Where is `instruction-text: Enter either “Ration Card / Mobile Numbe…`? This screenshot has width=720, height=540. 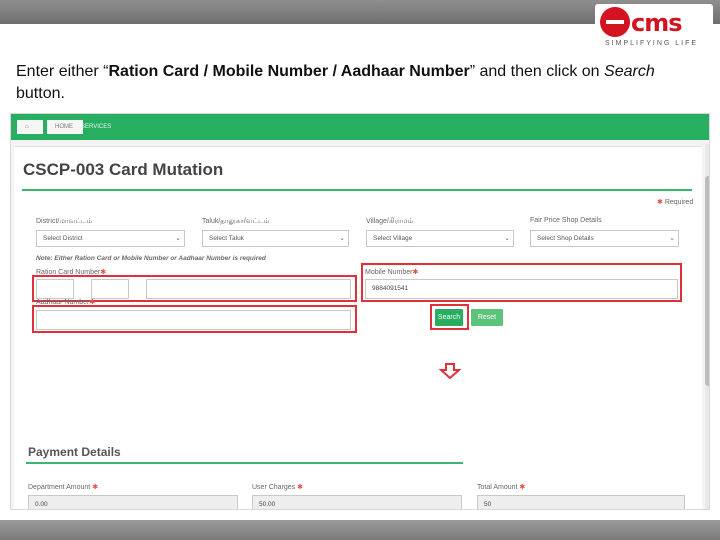 instruction-text: Enter either “Ration Card / Mobile Numbe… is located at coordinates (335, 82).